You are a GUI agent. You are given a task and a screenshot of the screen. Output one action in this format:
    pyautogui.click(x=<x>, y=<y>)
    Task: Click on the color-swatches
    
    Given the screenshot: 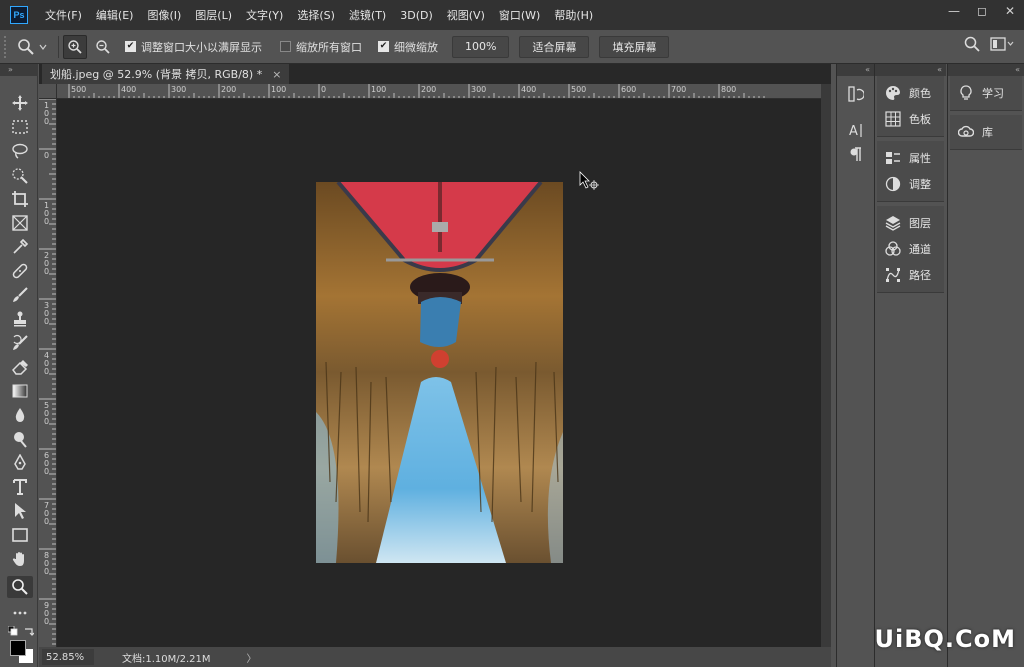 What is the action you would take?
    pyautogui.click(x=21, y=644)
    